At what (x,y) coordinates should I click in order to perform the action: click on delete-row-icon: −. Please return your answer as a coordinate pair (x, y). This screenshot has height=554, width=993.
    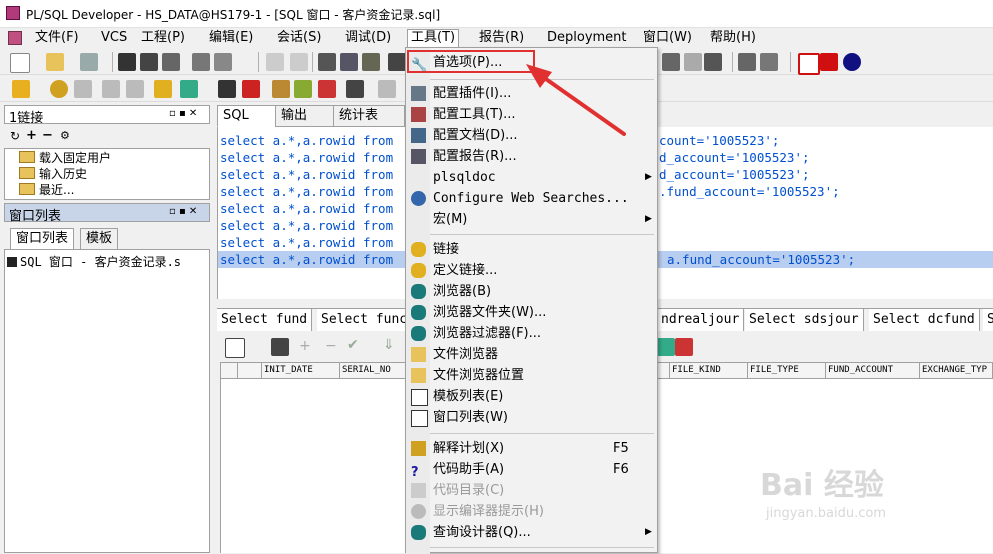
    Looking at the image, I should click on (331, 346).